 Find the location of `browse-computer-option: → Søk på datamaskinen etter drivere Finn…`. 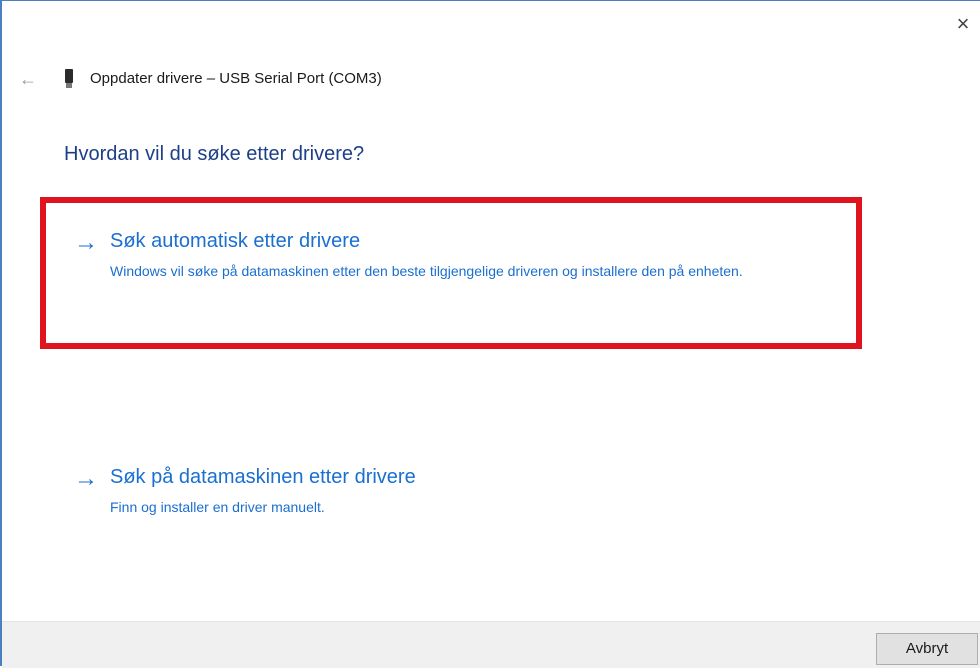

browse-computer-option: → Søk på datamaskinen etter drivere Finn… is located at coordinates (464, 493).